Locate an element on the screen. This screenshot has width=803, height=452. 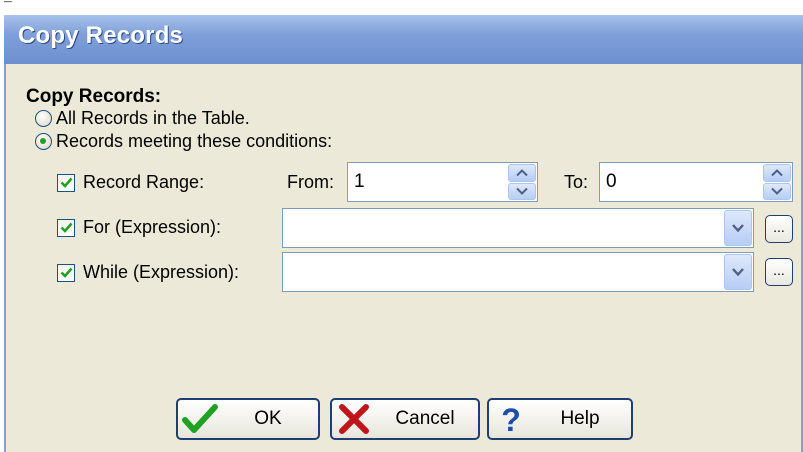
title-bar: Copy Records is located at coordinates (403, 39).